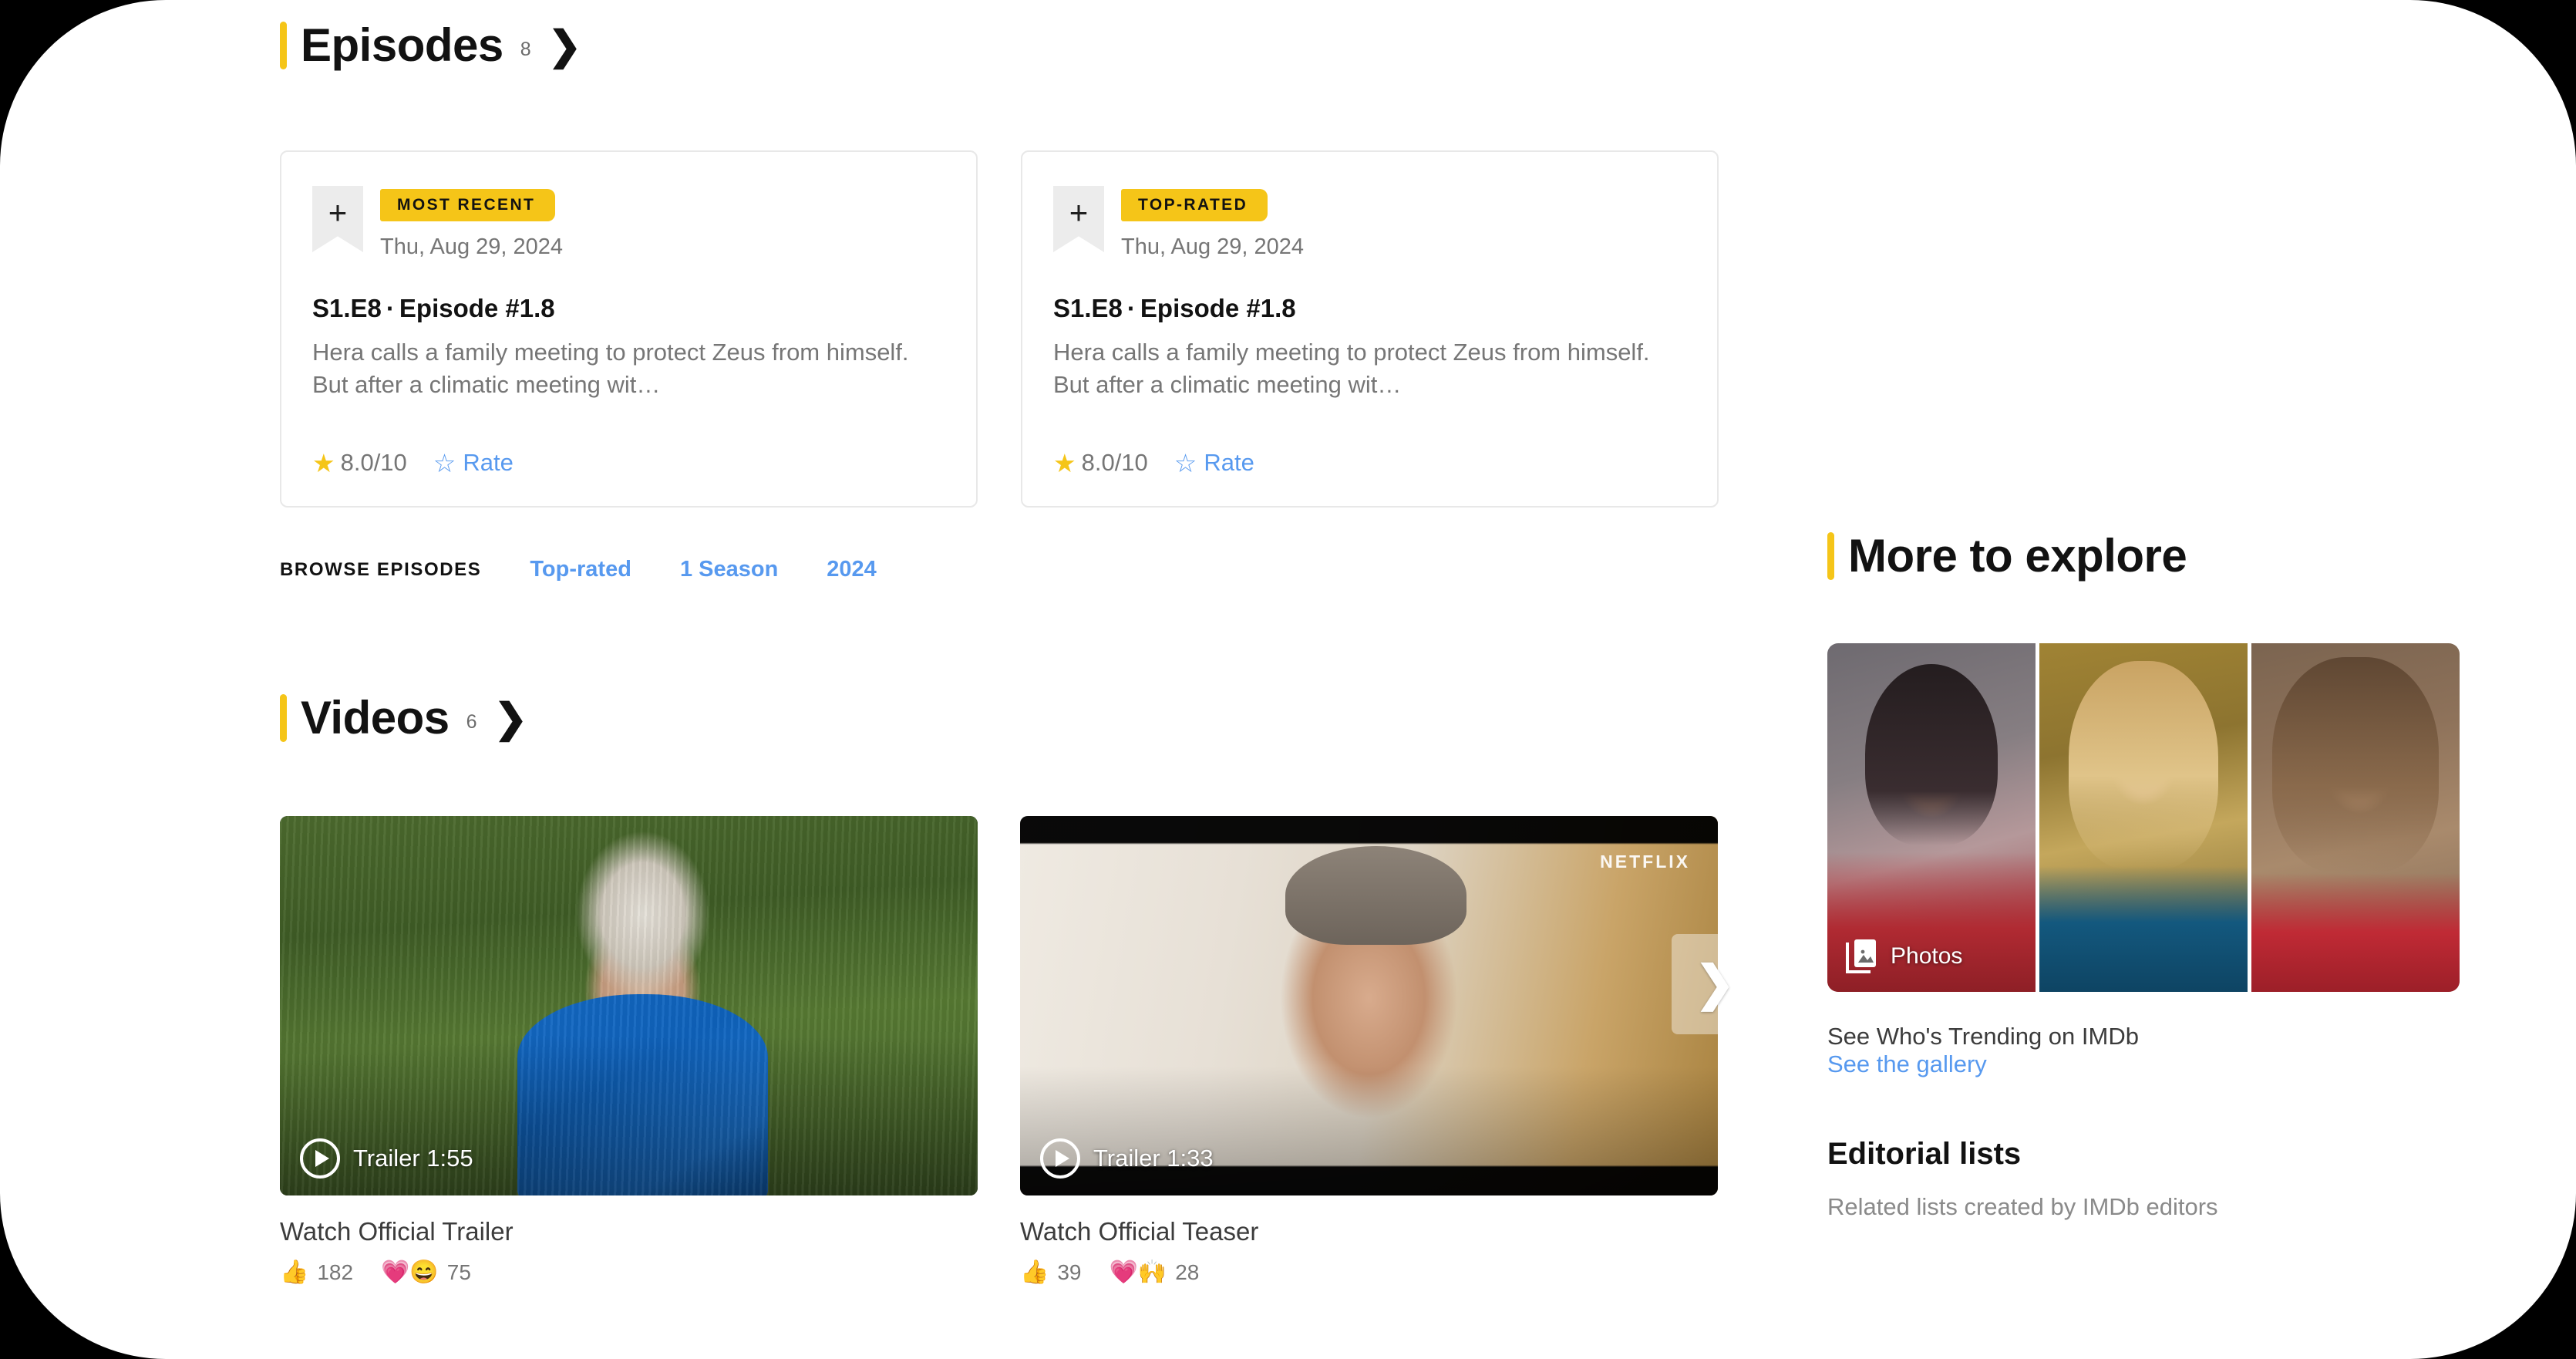 Image resolution: width=2576 pixels, height=1359 pixels. Describe the element at coordinates (1051, 1272) in the screenshot. I see `reaction-thumbs-up: 👍 39` at that location.